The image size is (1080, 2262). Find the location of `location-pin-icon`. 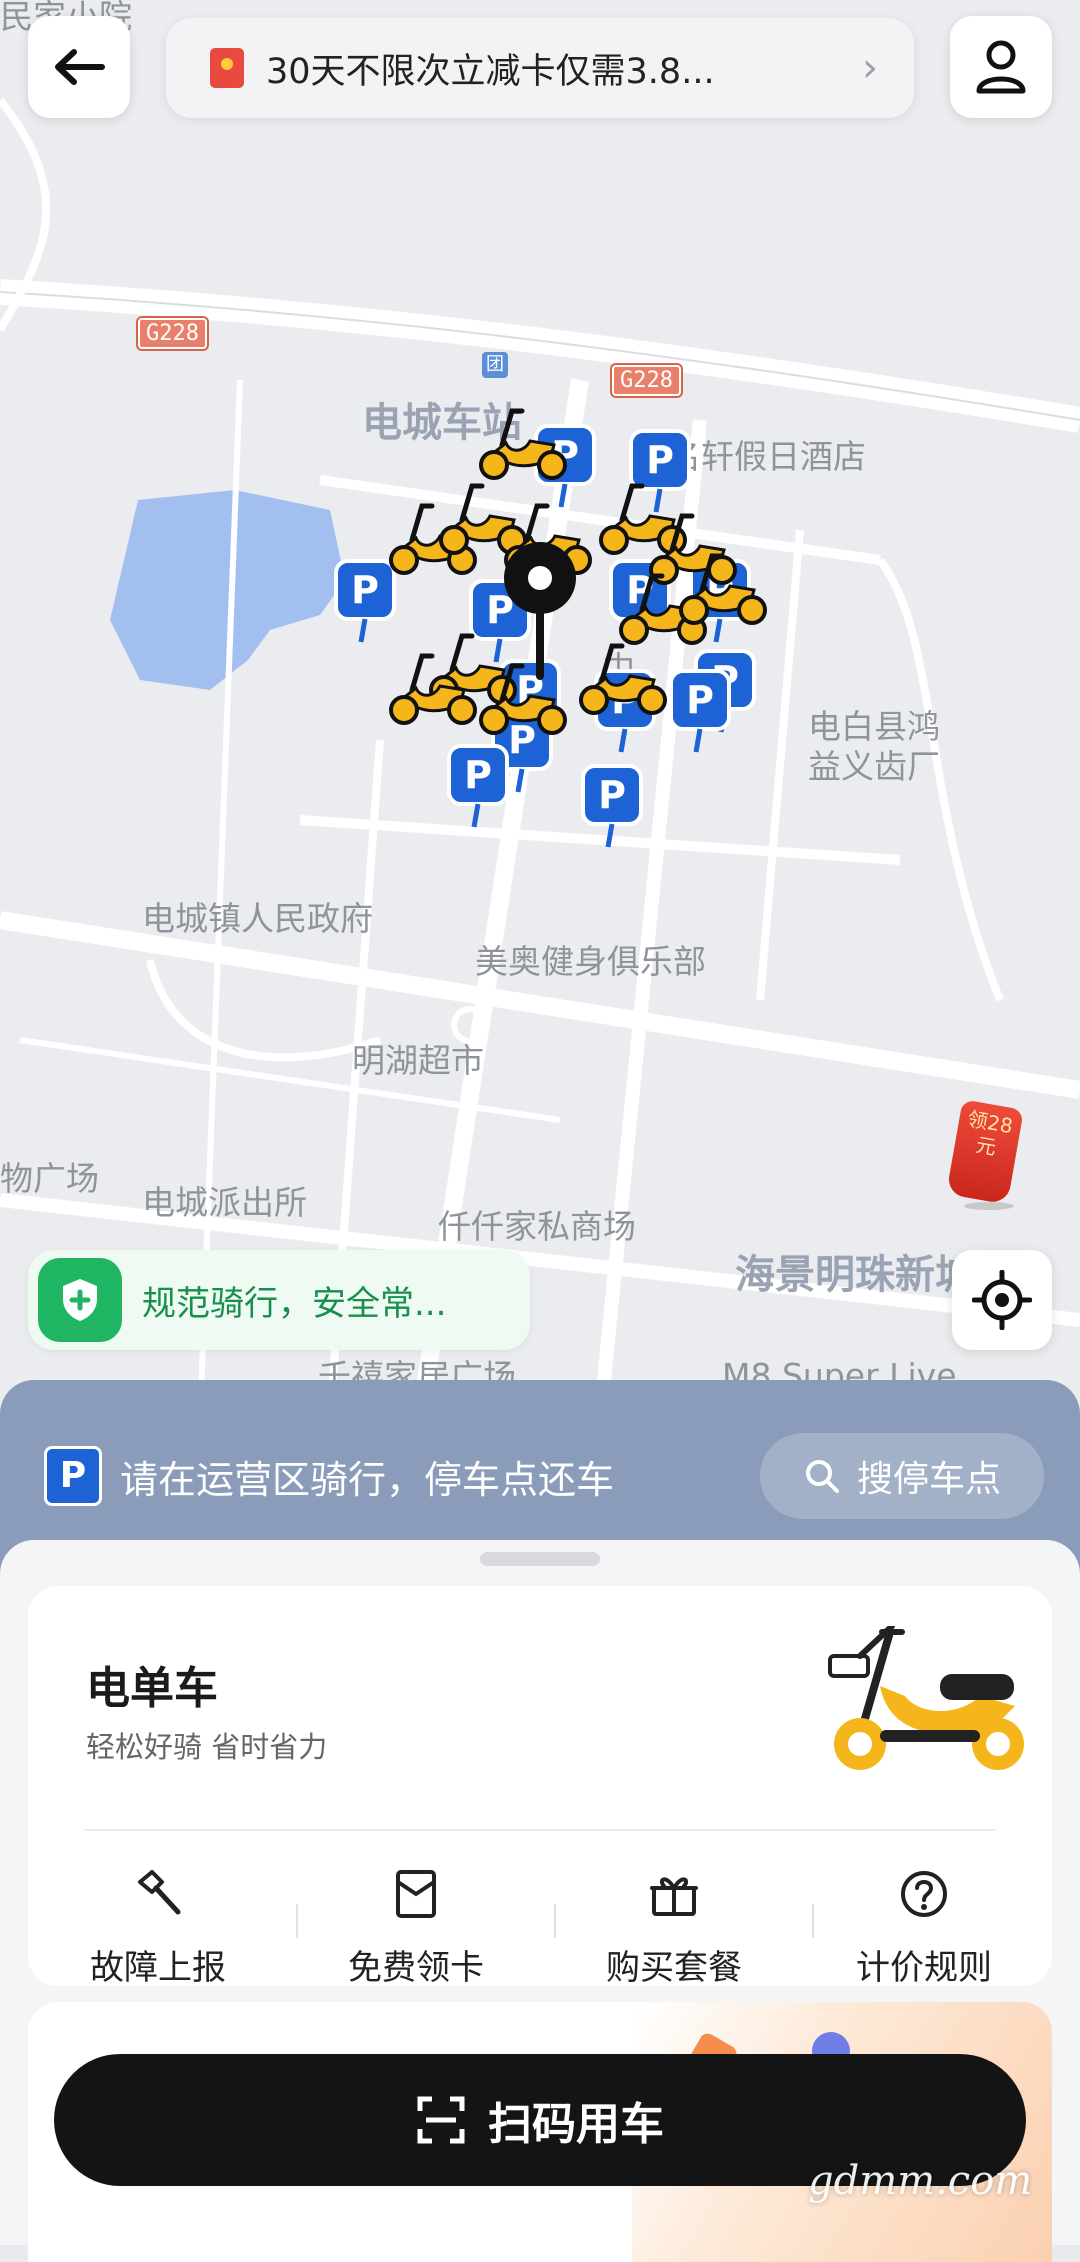

location-pin-icon is located at coordinates (540, 611).